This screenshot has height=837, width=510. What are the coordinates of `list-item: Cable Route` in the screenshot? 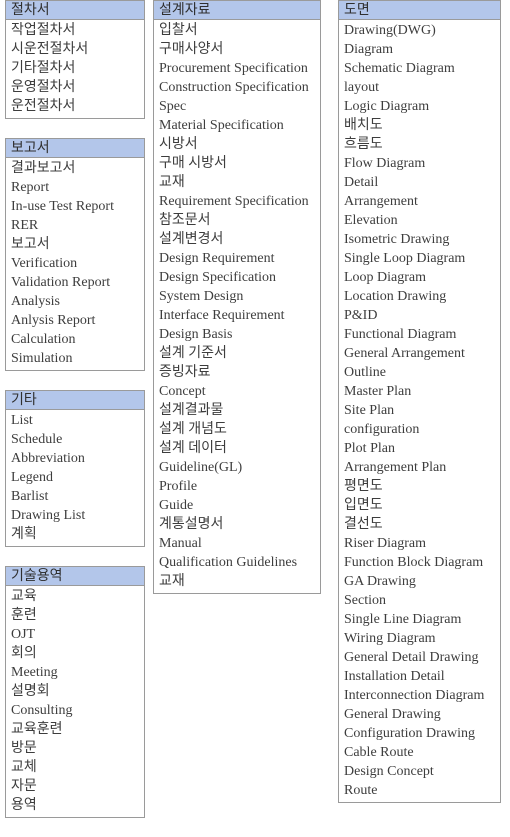 It's located at (419, 752).